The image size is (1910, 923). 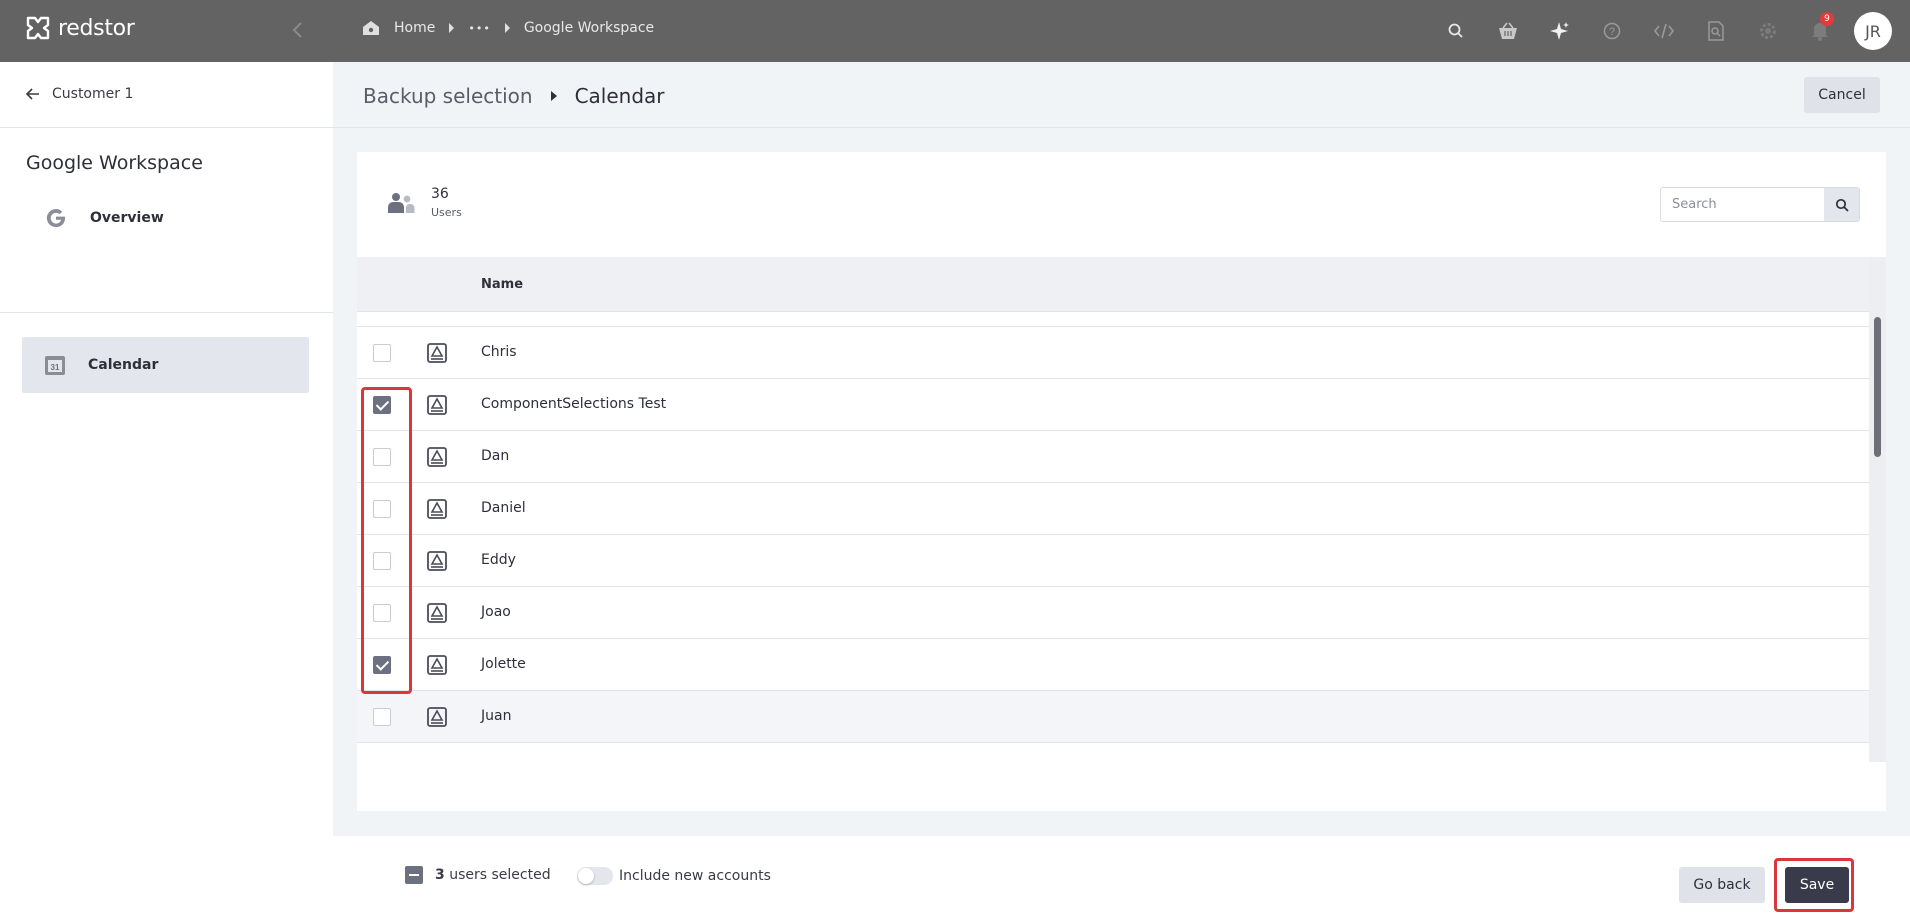 What do you see at coordinates (123, 365) in the screenshot?
I see `sidebar-item-label: Calendar` at bounding box center [123, 365].